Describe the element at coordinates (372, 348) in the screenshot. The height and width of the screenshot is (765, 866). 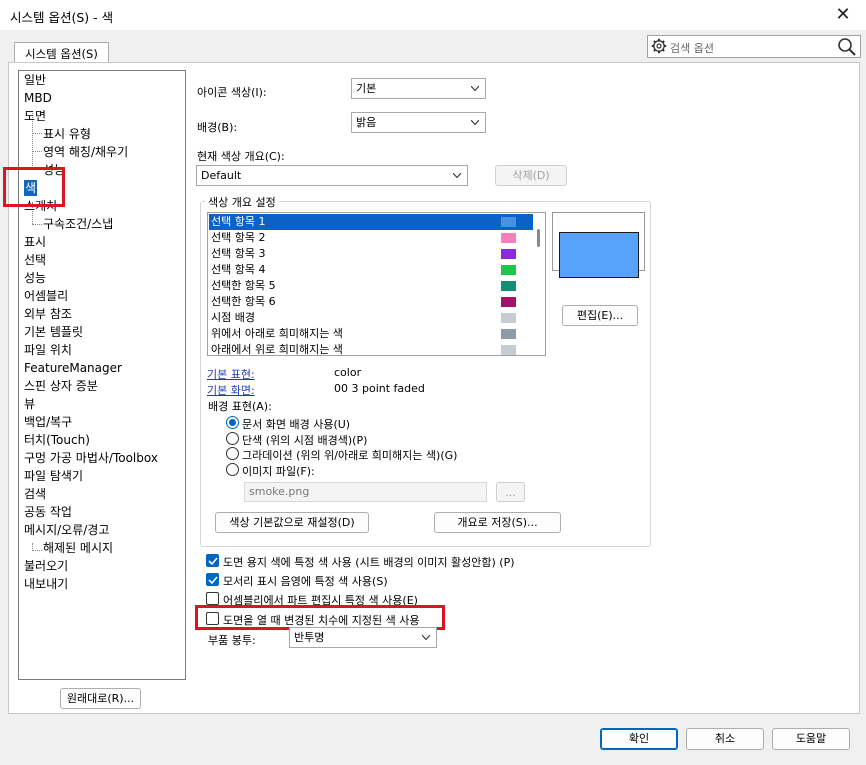
I see `list-item: 아래에서 위로 희미해지는 색` at that location.